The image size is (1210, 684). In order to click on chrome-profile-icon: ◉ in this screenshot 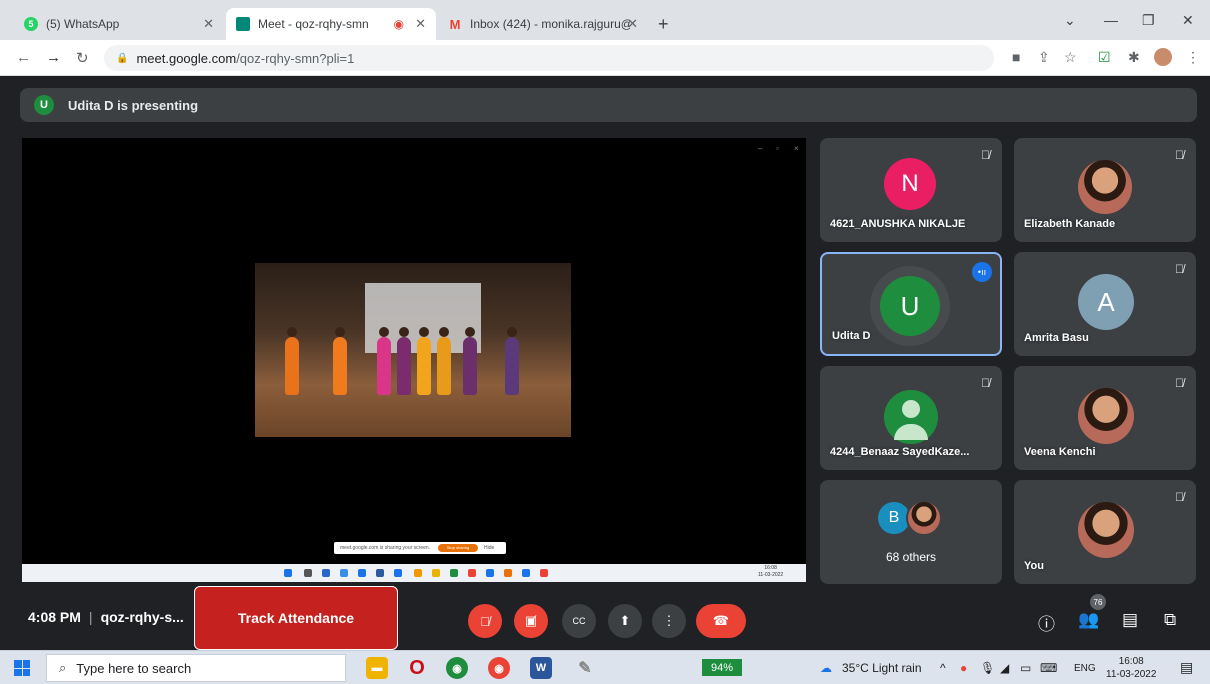, I will do `click(499, 668)`.